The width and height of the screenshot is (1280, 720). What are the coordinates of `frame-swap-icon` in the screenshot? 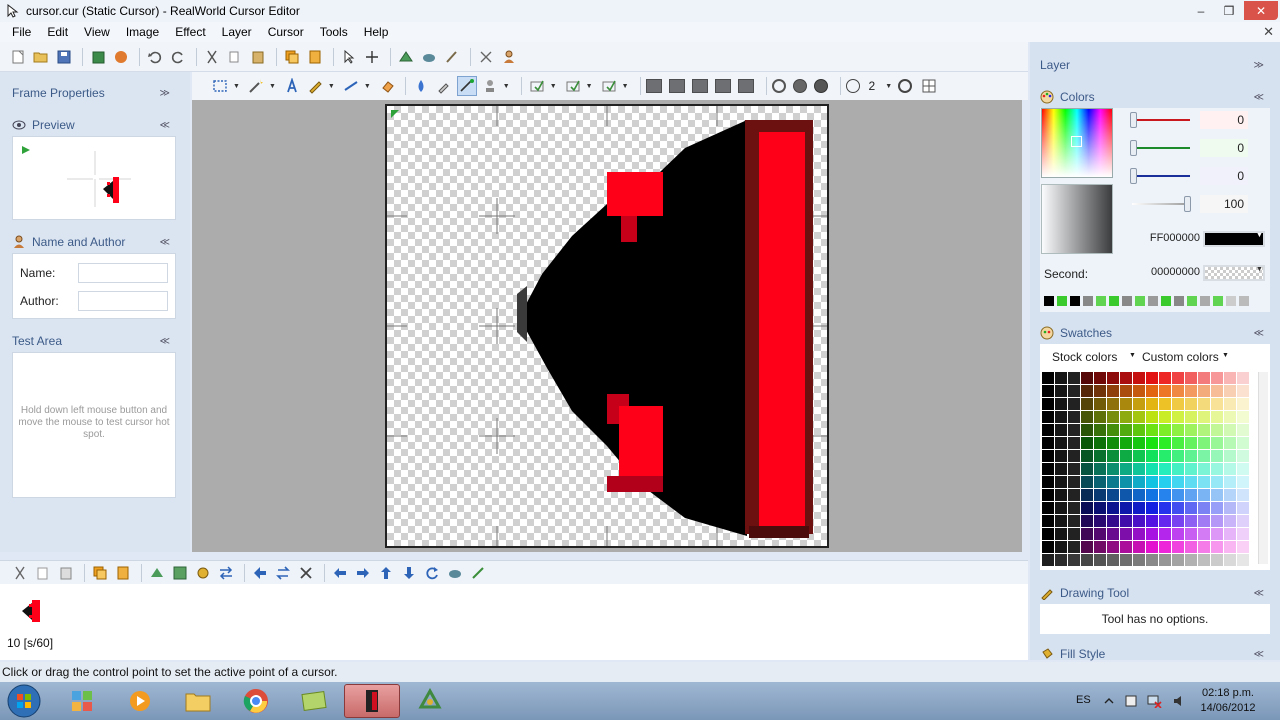 It's located at (226, 573).